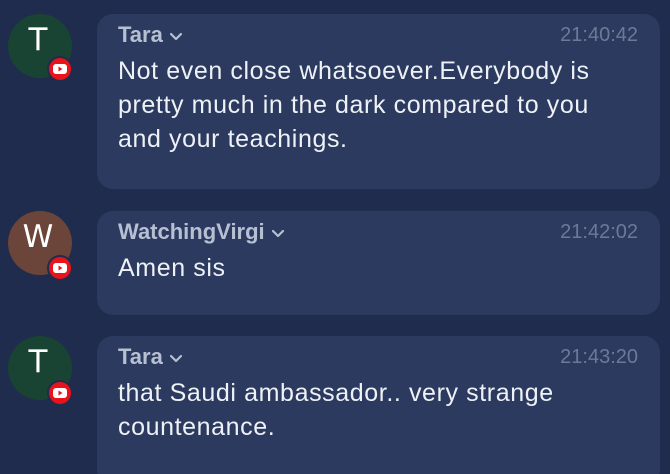 The height and width of the screenshot is (474, 670). What do you see at coordinates (599, 35) in the screenshot?
I see `message-timestamp: 21:40:42` at bounding box center [599, 35].